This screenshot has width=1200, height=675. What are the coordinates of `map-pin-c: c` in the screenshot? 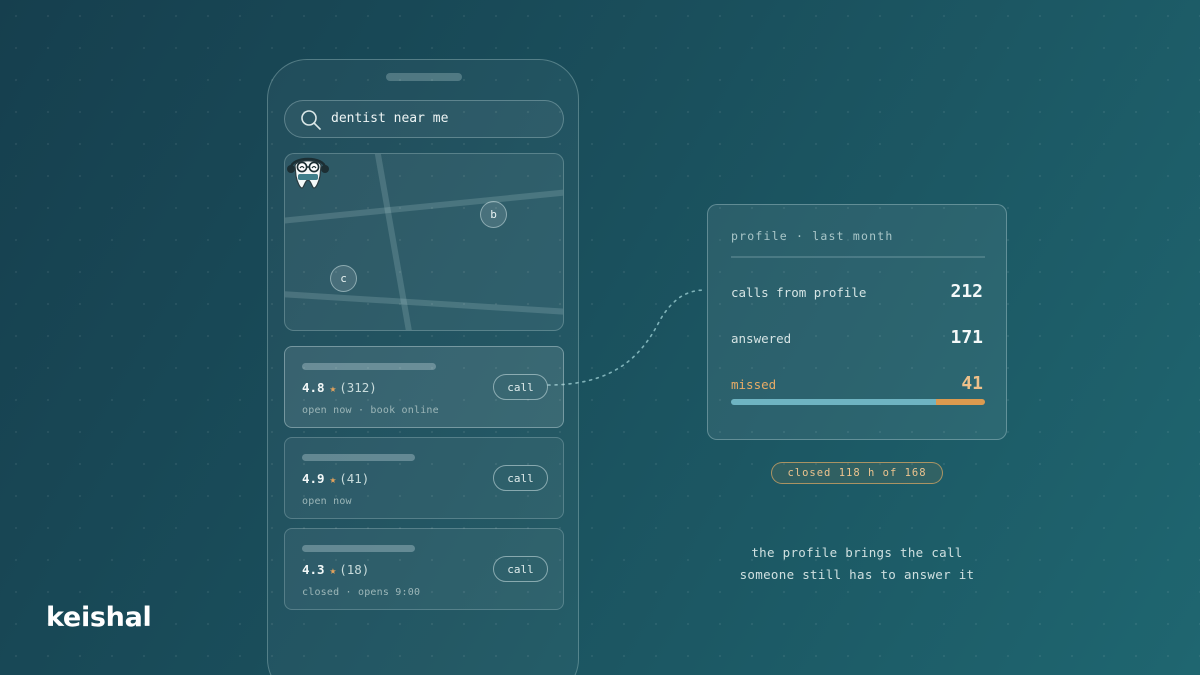 It's located at (343, 278).